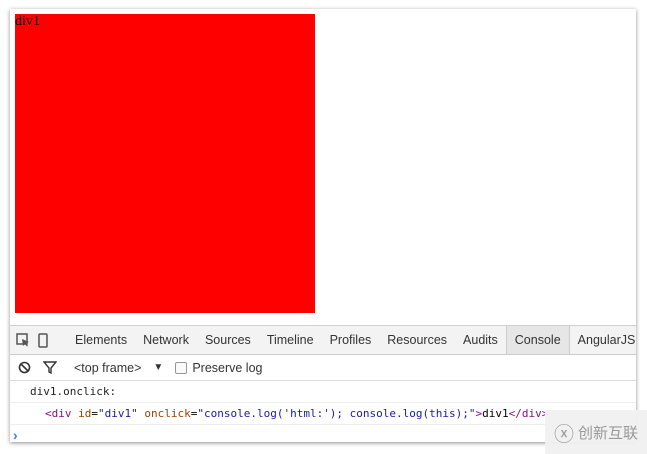  I want to click on tab-angularjs: AngularJS, so click(603, 340).